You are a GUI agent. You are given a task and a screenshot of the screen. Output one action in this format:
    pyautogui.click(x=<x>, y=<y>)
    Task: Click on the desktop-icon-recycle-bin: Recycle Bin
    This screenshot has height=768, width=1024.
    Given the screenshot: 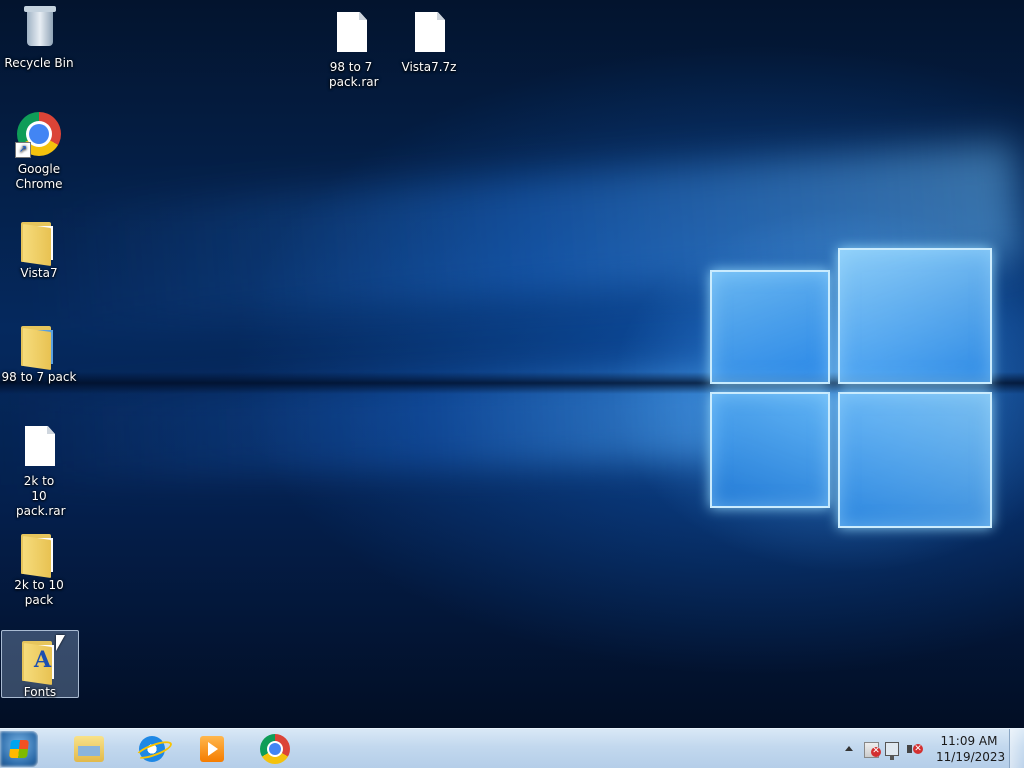 What is the action you would take?
    pyautogui.click(x=39, y=36)
    